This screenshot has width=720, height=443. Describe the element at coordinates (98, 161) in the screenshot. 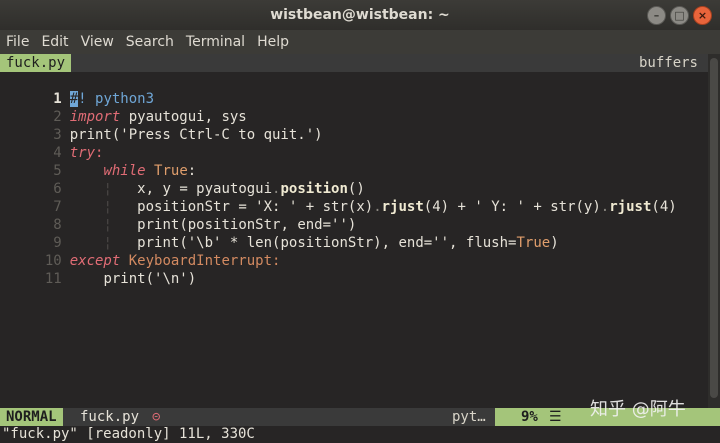

I see `code-line: 5 while True:` at that location.